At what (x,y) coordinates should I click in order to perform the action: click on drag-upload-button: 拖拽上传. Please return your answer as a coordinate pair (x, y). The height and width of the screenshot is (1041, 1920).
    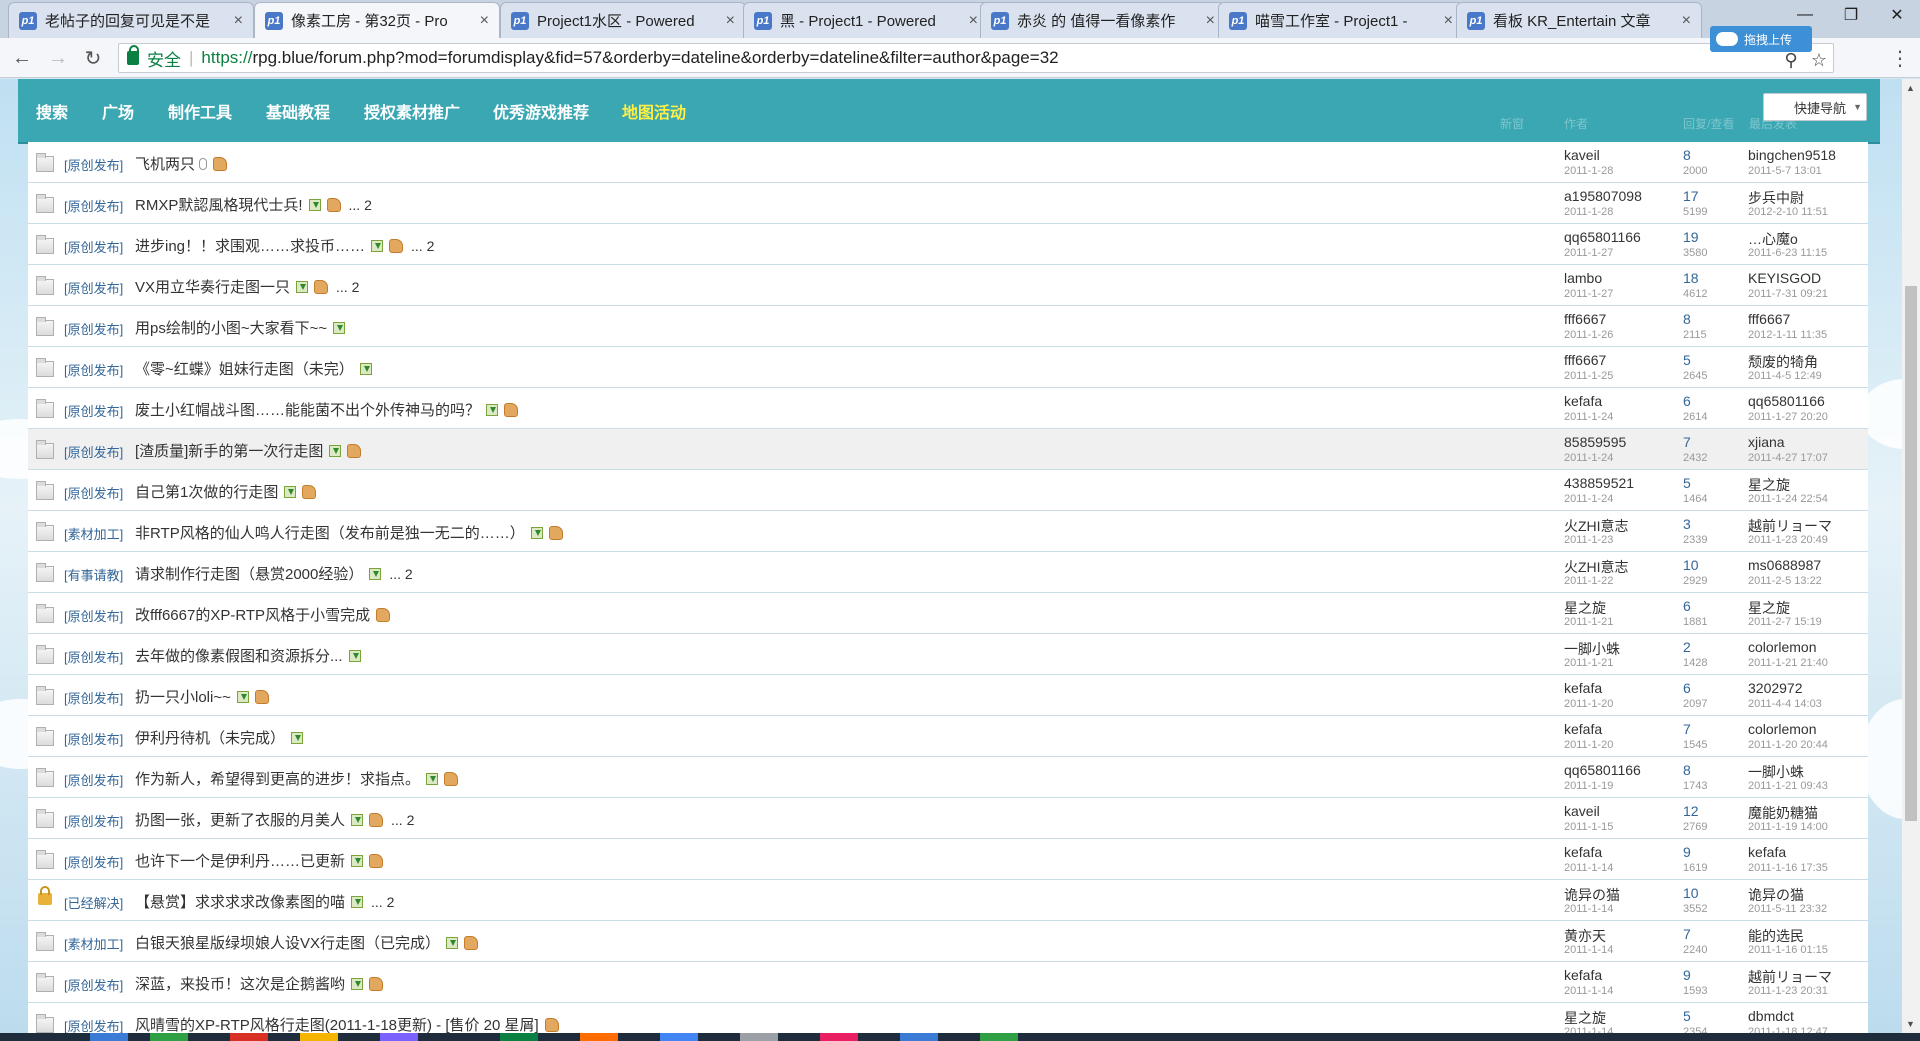
    Looking at the image, I should click on (1761, 39).